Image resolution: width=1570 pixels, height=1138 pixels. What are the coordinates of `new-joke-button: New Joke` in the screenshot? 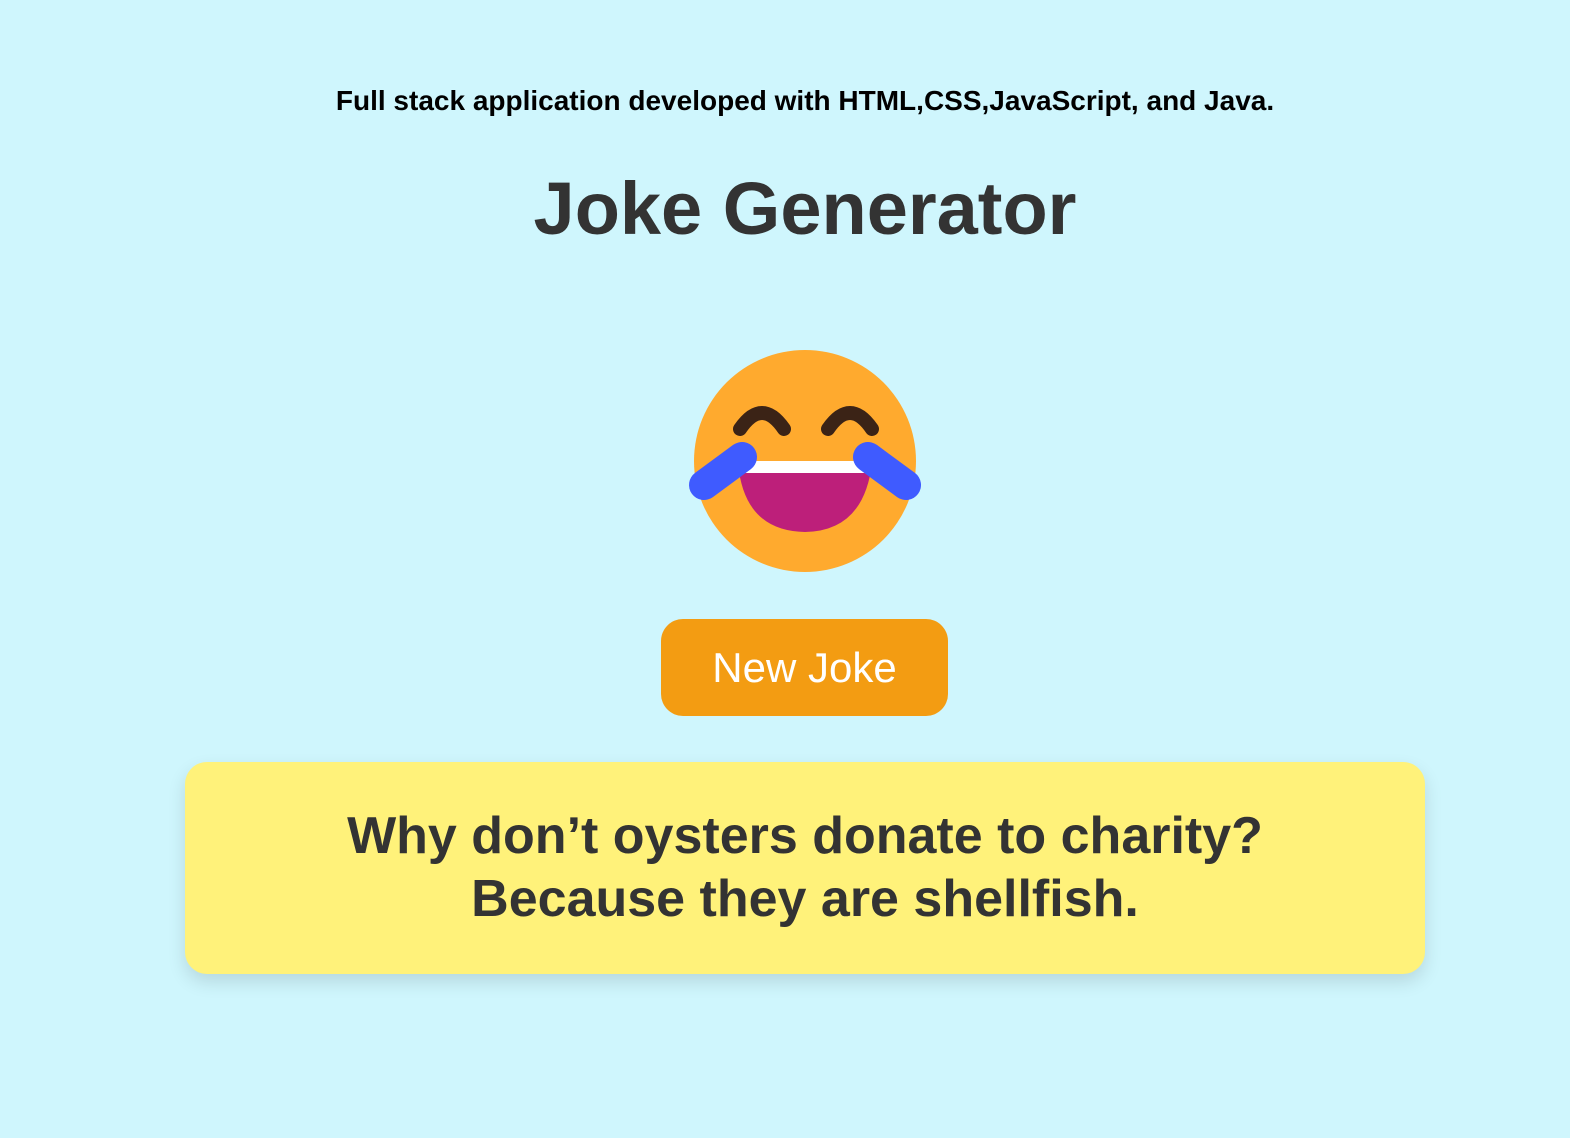 It's located at (804, 667).